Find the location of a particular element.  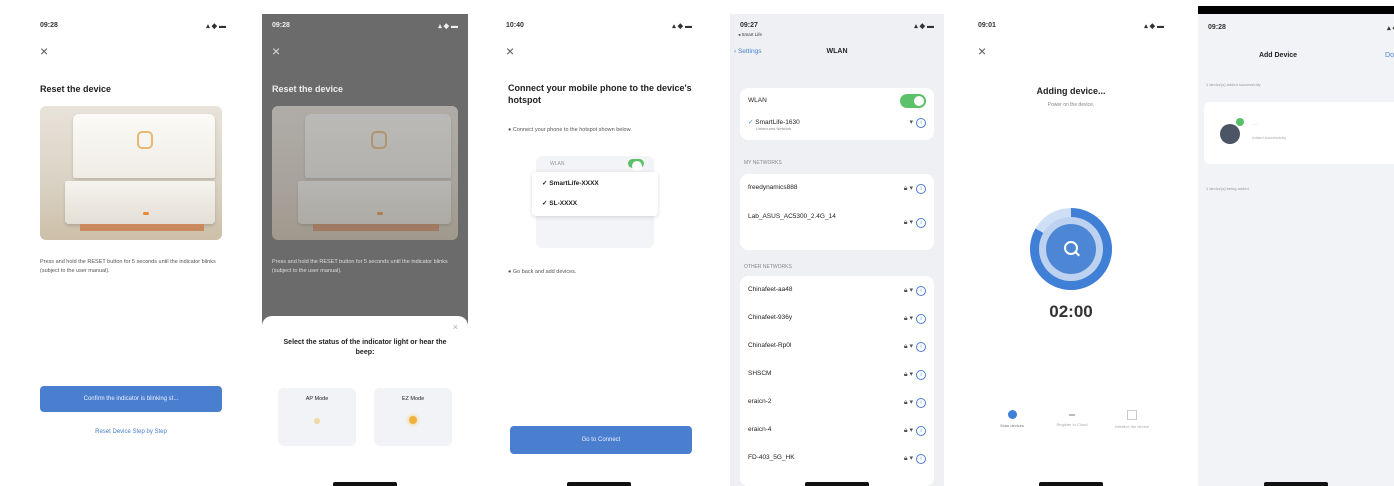

status-icons: ▴ ◆ is located at coordinates (1390, 28).